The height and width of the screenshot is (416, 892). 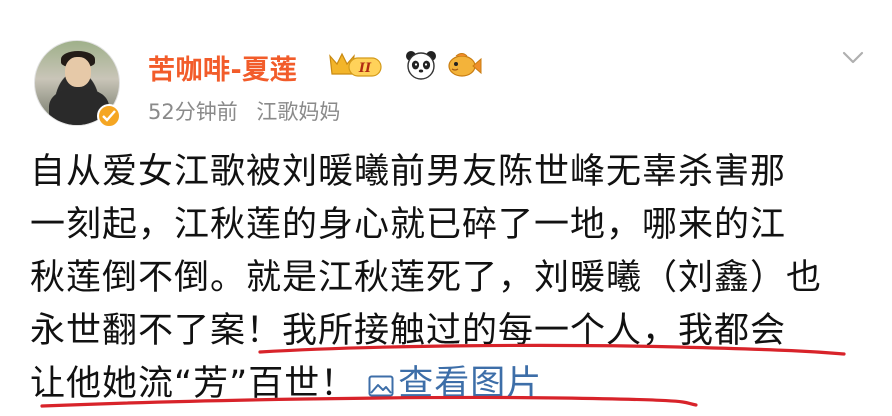 What do you see at coordinates (250, 111) in the screenshot?
I see `post-meta: 52分钟前 江歌妈妈` at bounding box center [250, 111].